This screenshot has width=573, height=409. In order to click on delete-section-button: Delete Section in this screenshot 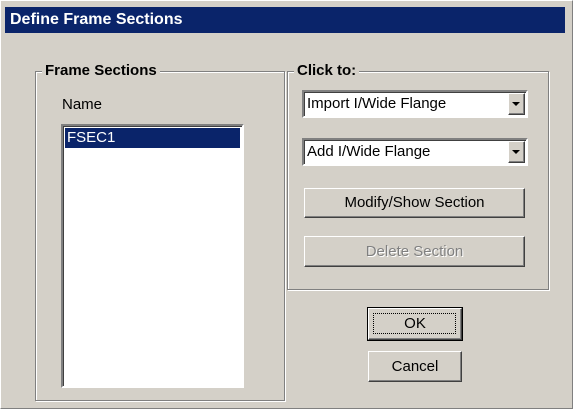, I will do `click(414, 251)`.